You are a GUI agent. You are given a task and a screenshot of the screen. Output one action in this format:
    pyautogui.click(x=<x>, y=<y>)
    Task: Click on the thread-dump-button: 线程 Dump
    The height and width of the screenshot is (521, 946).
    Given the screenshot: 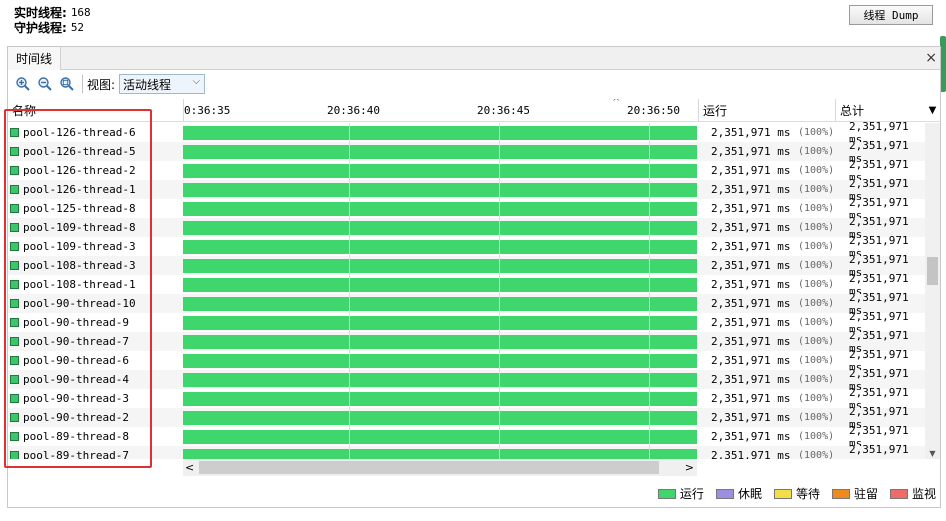 What is the action you would take?
    pyautogui.click(x=891, y=15)
    